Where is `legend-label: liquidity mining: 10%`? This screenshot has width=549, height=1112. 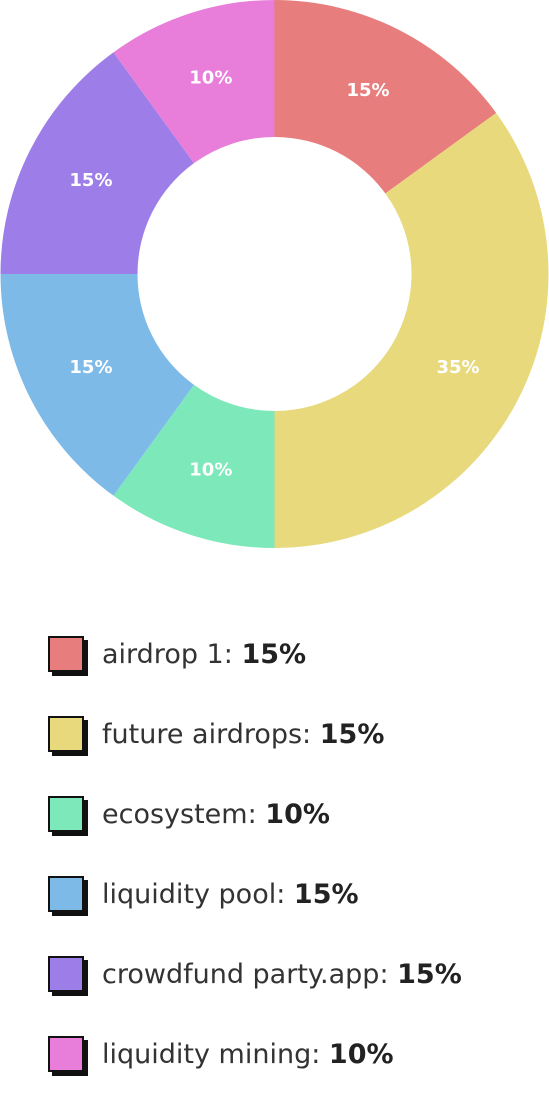 legend-label: liquidity mining: 10% is located at coordinates (248, 1054).